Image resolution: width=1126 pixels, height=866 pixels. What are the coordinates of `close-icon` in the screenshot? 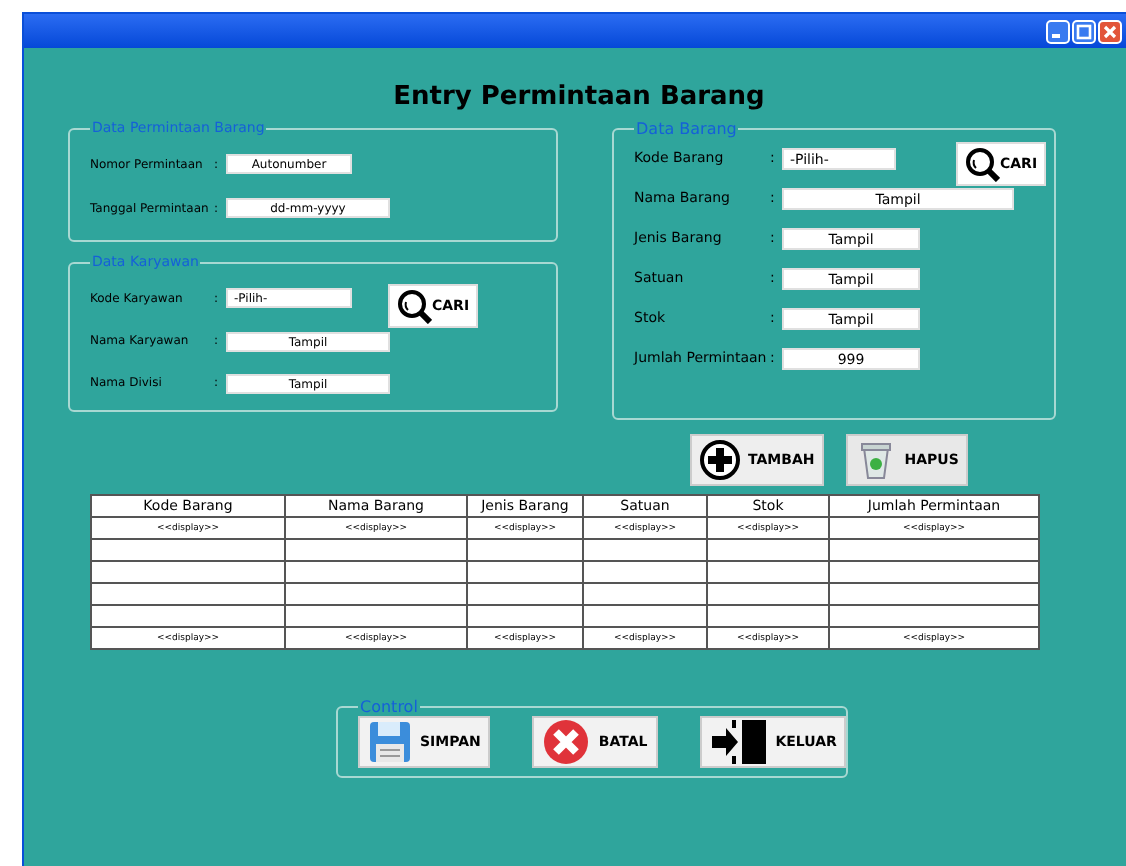 It's located at (1110, 31).